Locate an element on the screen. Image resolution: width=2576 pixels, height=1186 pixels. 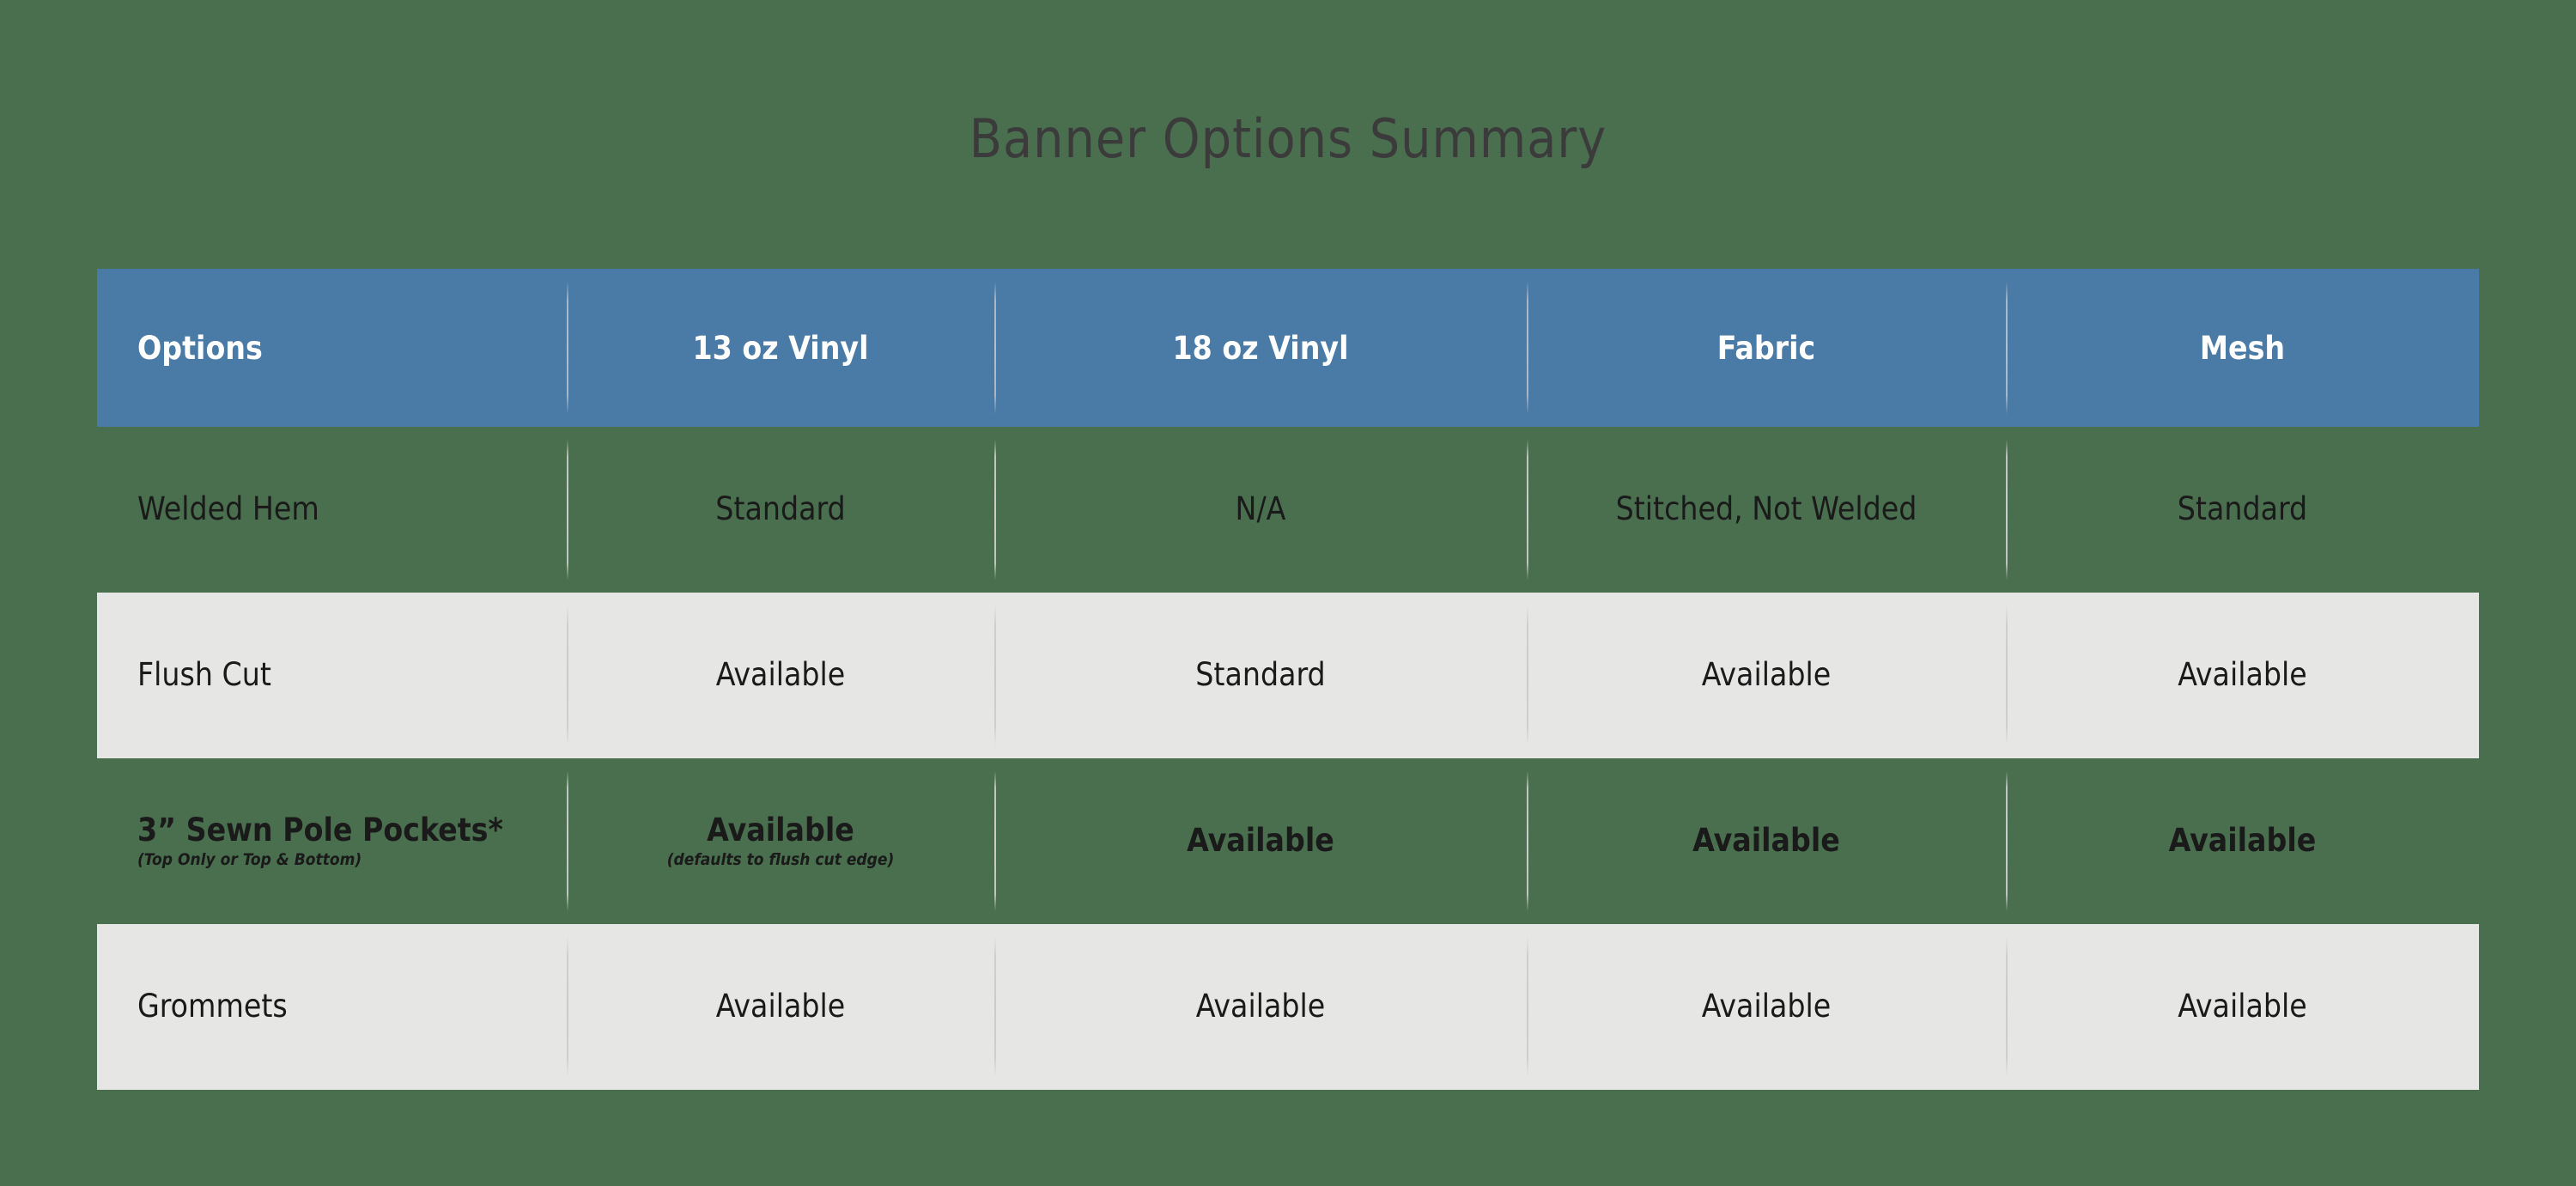
header-cell-13oz-vinyl: 13 oz Vinyl is located at coordinates (781, 348).